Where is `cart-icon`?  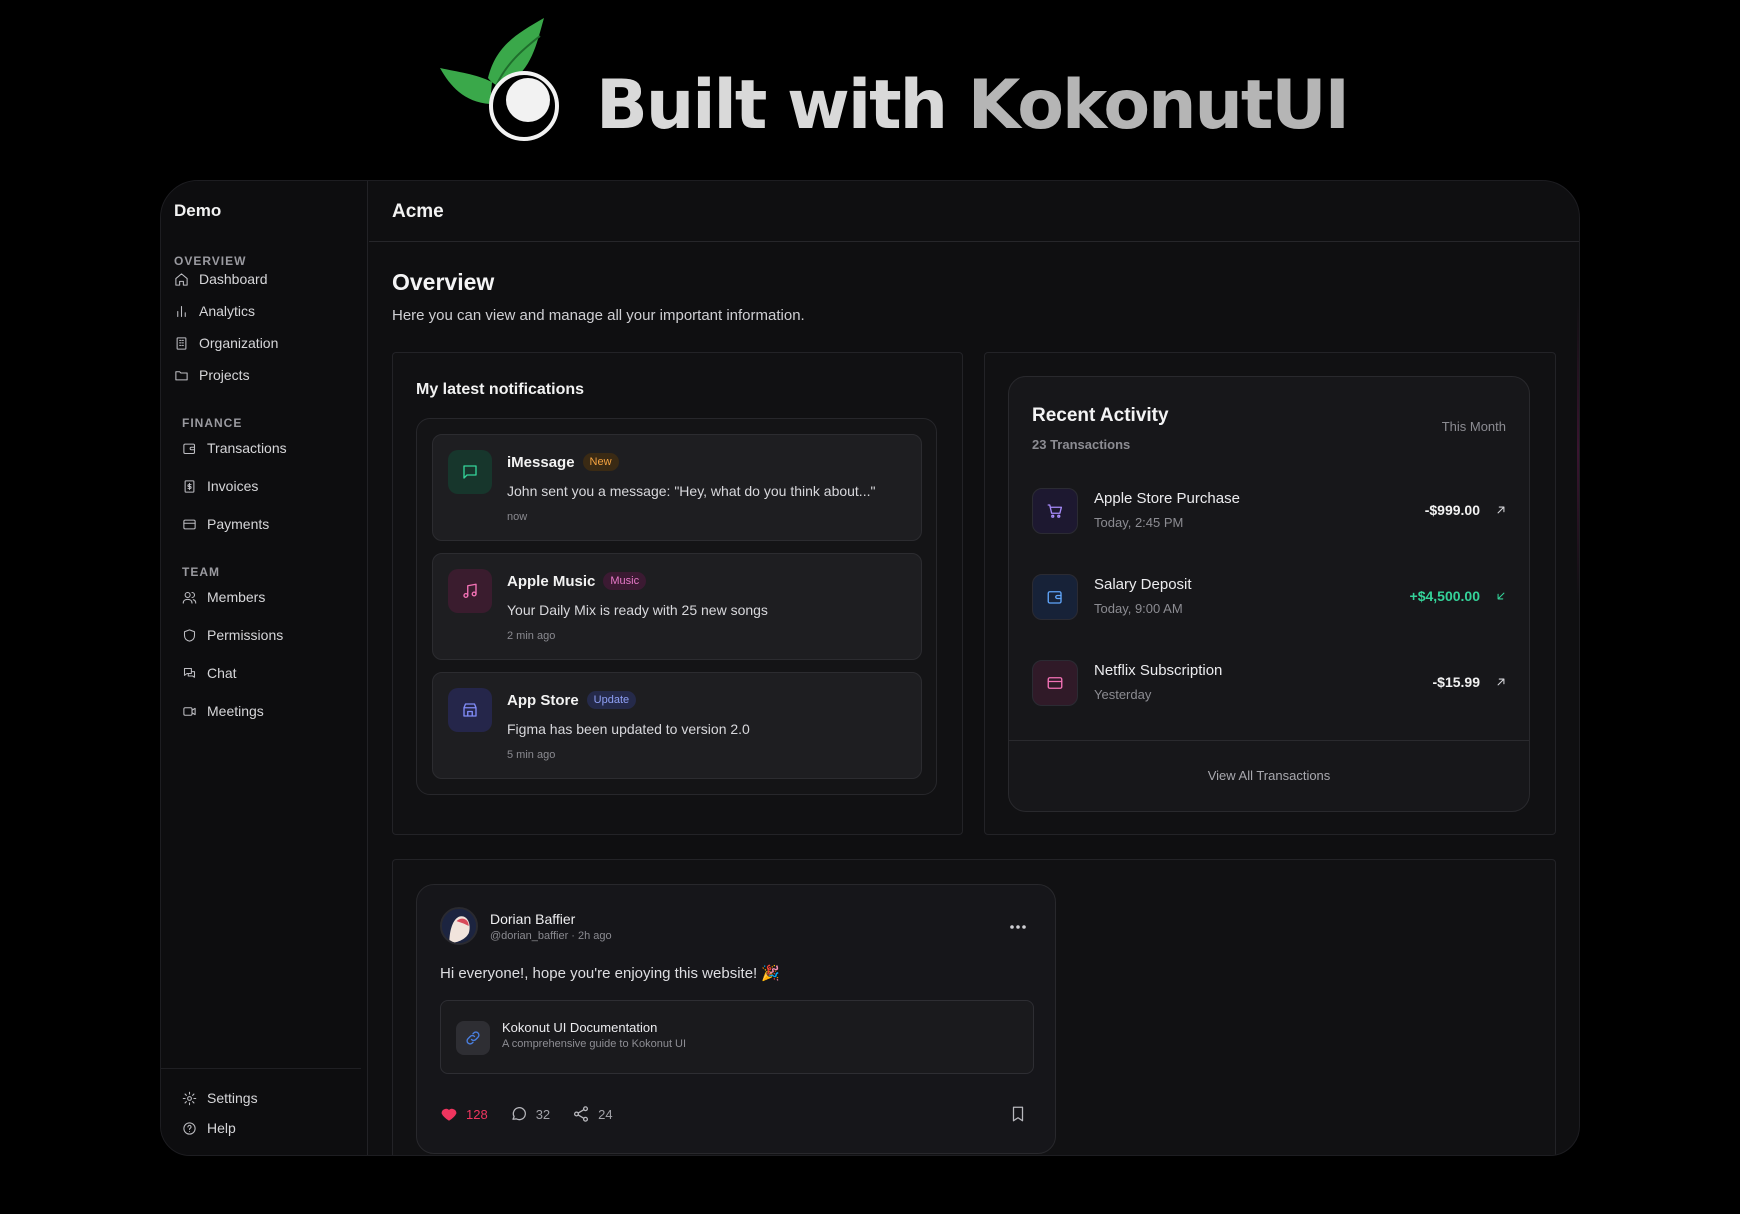 cart-icon is located at coordinates (1055, 511).